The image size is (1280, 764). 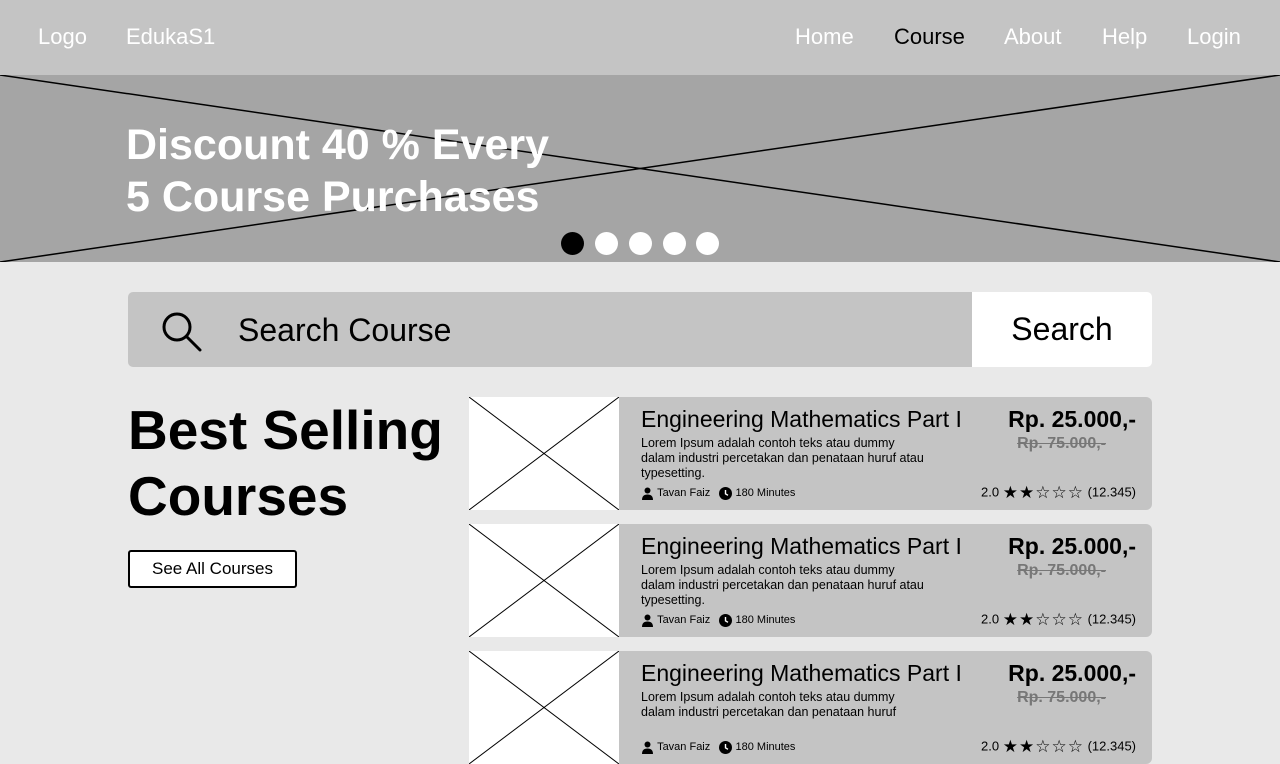 I want to click on see-all-courses-button: See All Courses, so click(x=212, y=569).